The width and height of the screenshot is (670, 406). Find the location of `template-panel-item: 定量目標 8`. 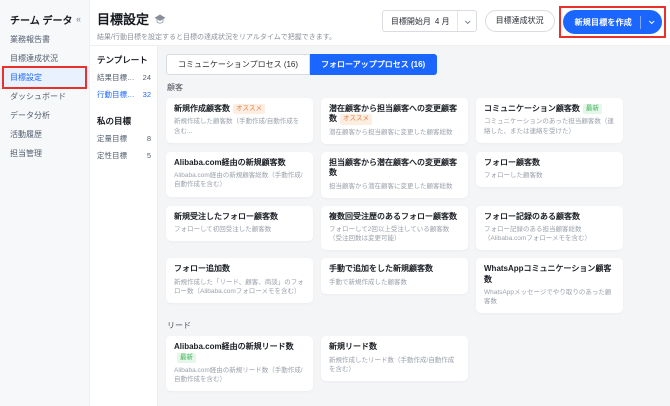

template-panel-item: 定量目標 8 is located at coordinates (124, 138).